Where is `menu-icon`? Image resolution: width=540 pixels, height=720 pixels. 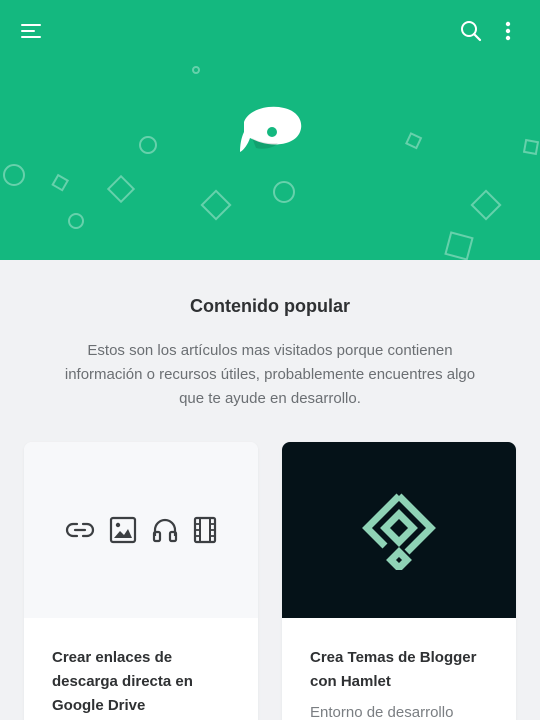
menu-icon is located at coordinates (31, 31).